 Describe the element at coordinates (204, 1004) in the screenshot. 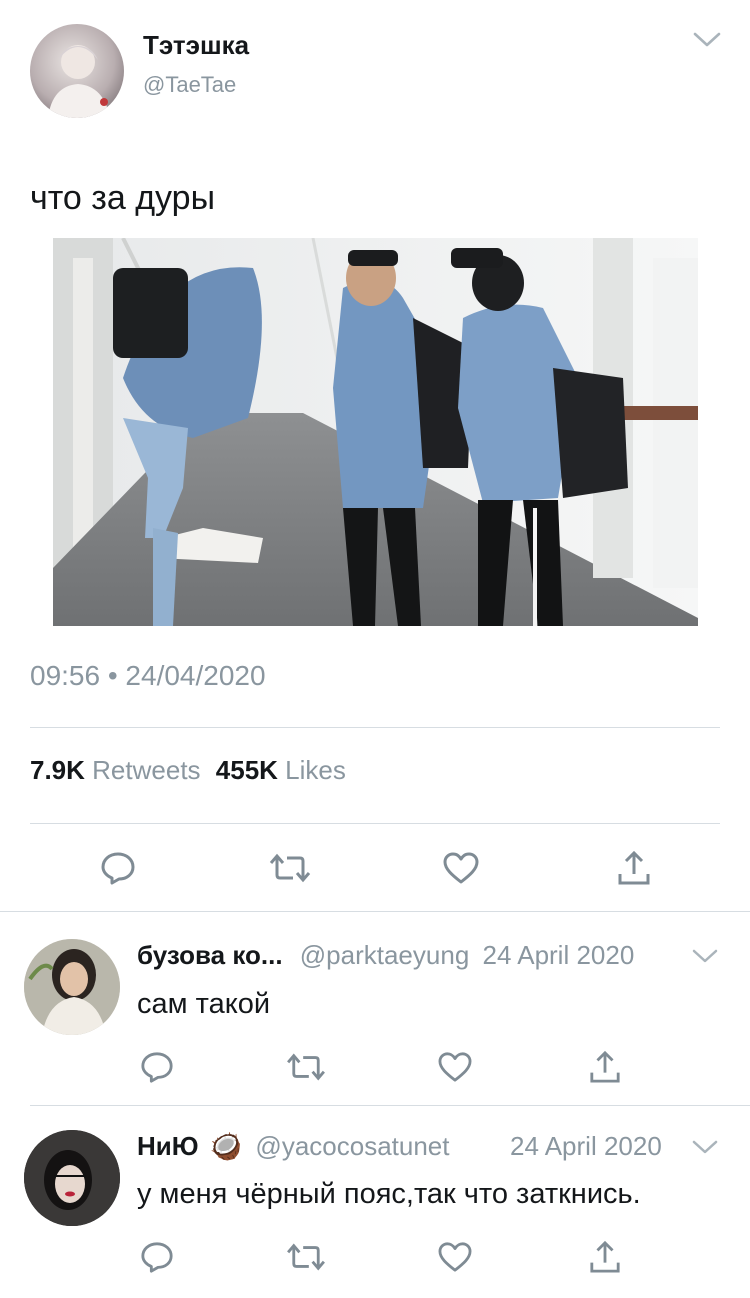

I see `reply-text: сам такой` at that location.